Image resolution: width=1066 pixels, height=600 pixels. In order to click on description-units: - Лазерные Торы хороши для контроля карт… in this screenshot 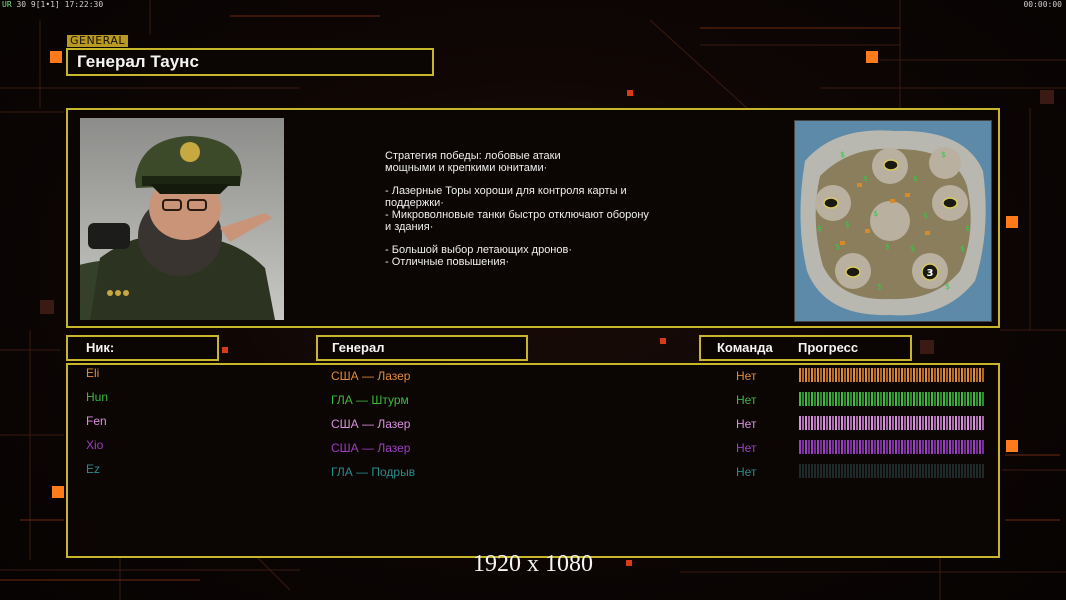, I will do `click(517, 209)`.